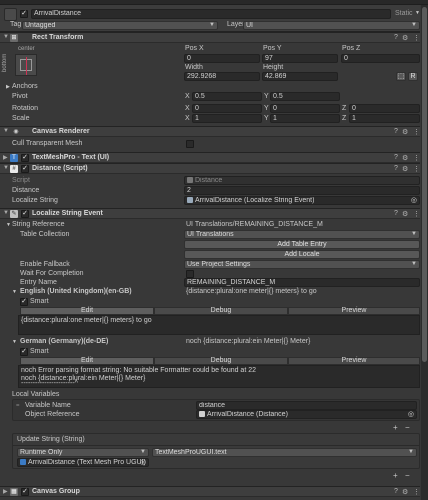 The height and width of the screenshot is (500, 428). Describe the element at coordinates (194, 67) in the screenshot. I see `width-label: Width` at that location.